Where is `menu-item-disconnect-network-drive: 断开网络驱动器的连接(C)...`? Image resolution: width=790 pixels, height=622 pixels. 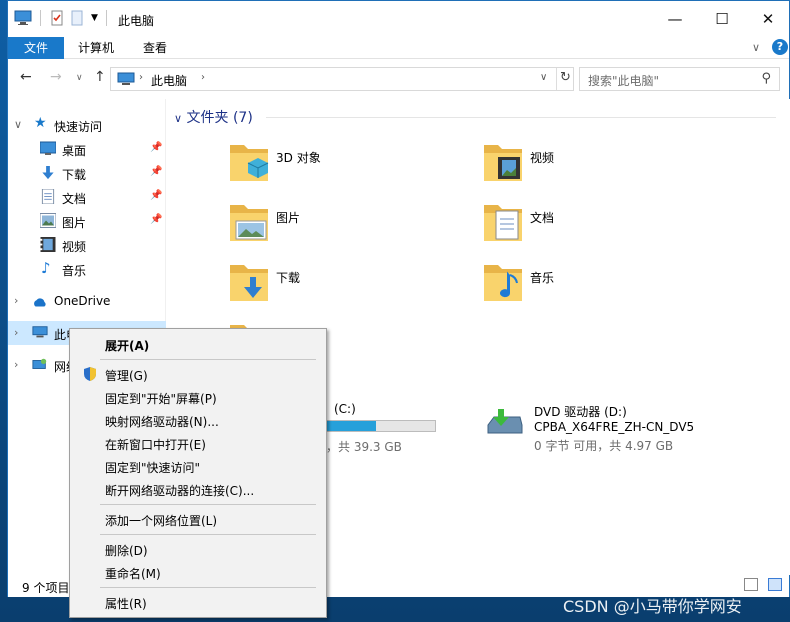 menu-item-disconnect-network-drive: 断开网络驱动器的连接(C)... is located at coordinates (198, 489).